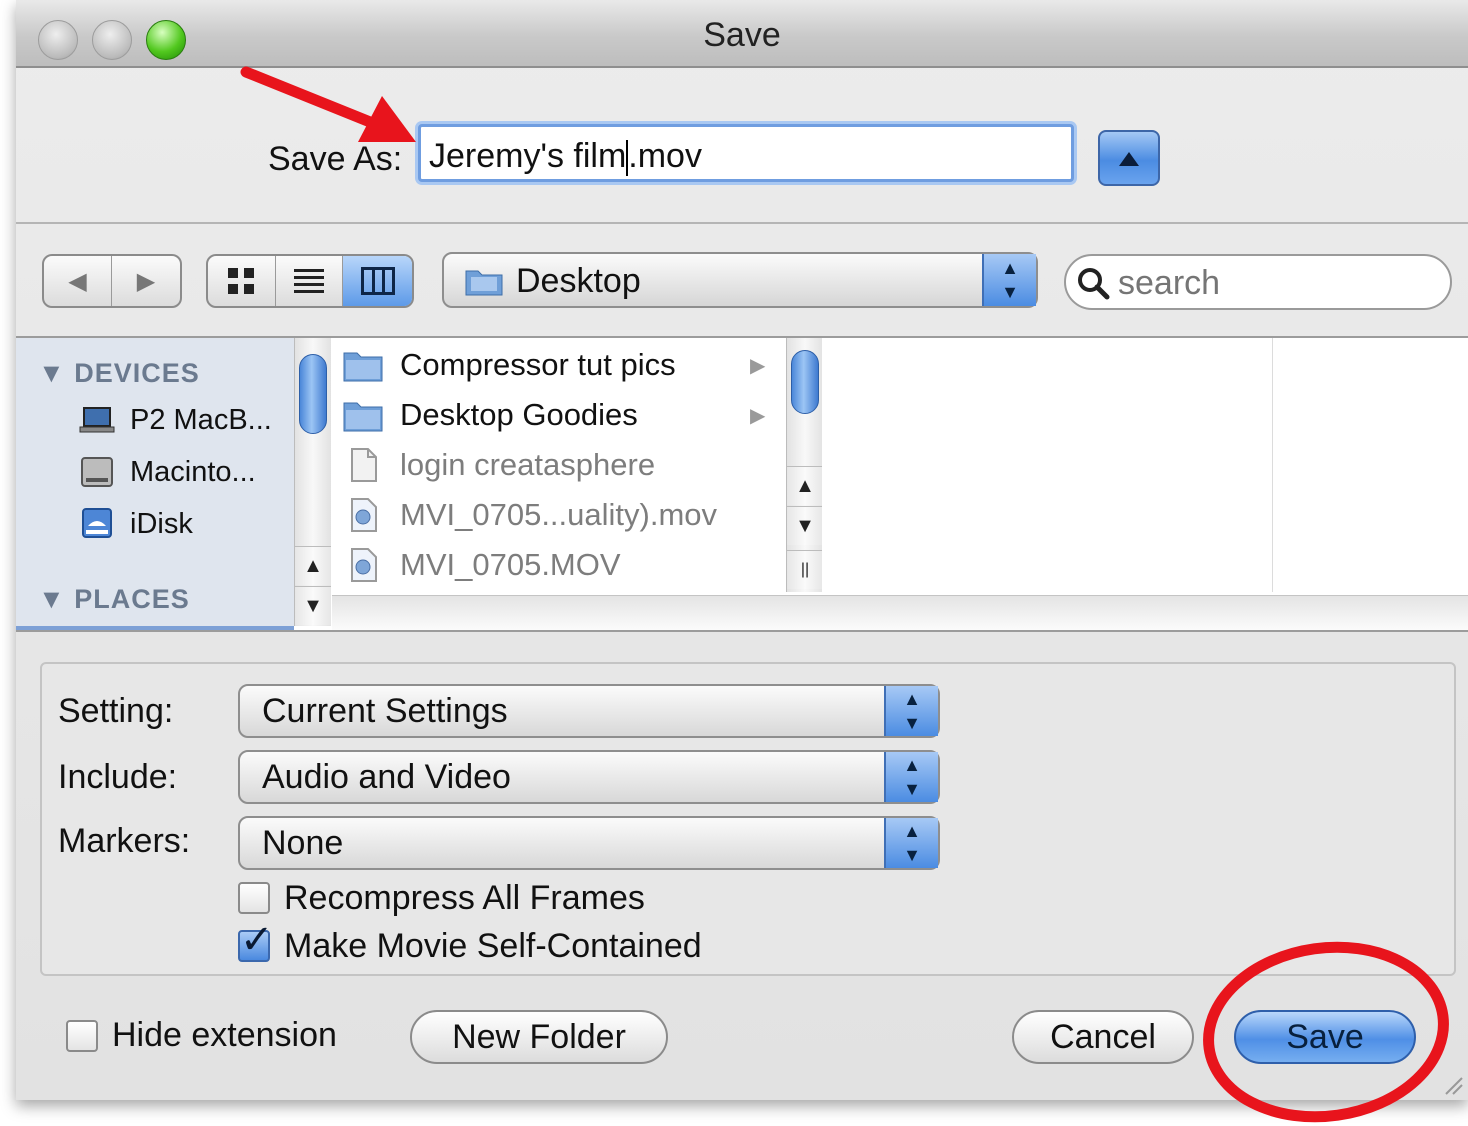  Describe the element at coordinates (539, 1037) in the screenshot. I see `new-folder-button: New Folder` at that location.